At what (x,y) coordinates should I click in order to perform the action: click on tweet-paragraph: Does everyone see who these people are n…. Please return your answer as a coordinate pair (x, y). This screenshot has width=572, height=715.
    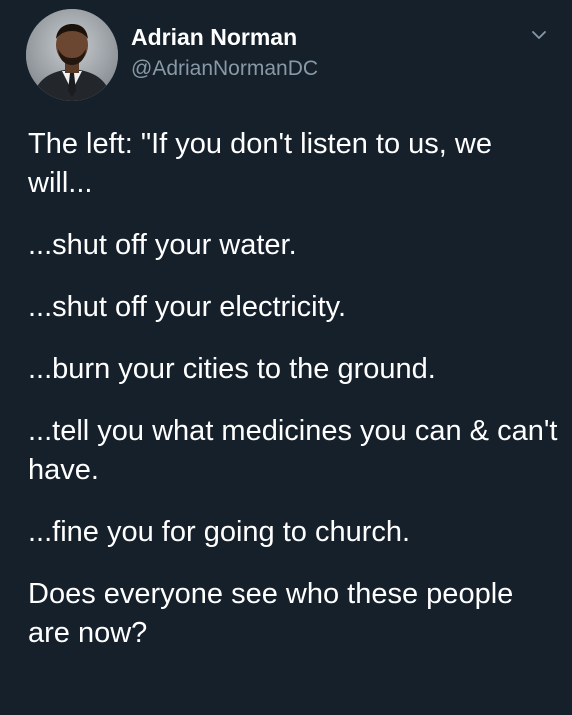
    Looking at the image, I should click on (271, 613).